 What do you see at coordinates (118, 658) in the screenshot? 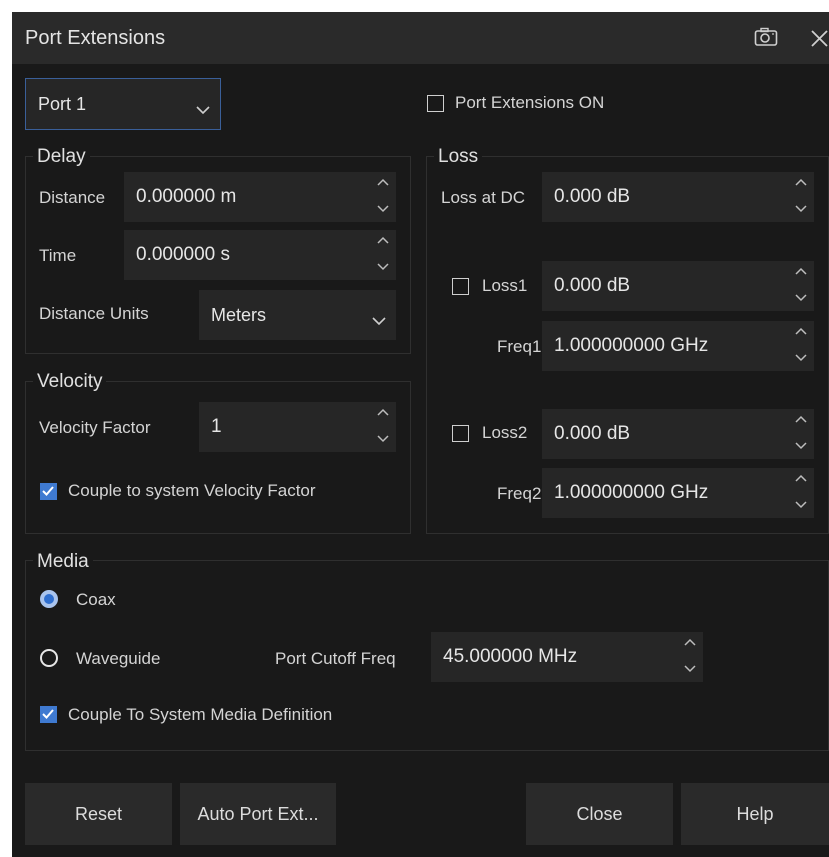
I see `waveguide-label: Waveguide` at bounding box center [118, 658].